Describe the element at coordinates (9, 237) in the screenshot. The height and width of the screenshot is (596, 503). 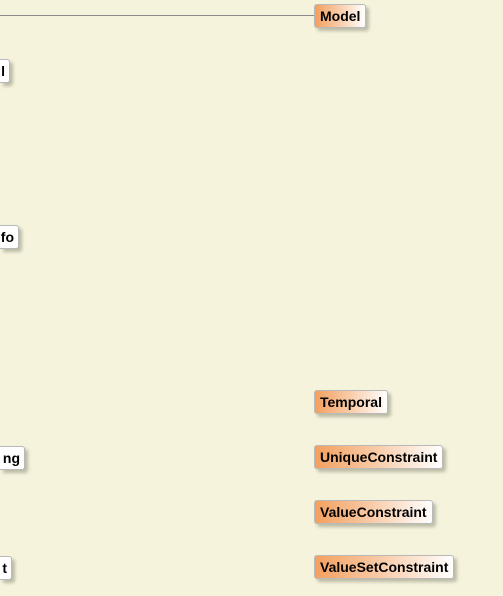
I see `node-partial-row2: fo` at that location.